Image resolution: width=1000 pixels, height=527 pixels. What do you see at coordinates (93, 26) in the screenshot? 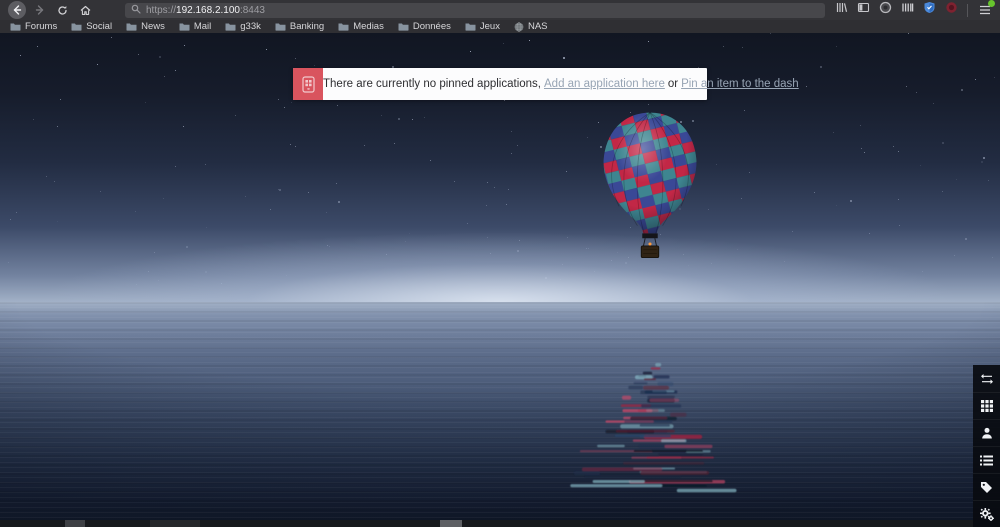
I see `bookmark-social: Social` at bounding box center [93, 26].